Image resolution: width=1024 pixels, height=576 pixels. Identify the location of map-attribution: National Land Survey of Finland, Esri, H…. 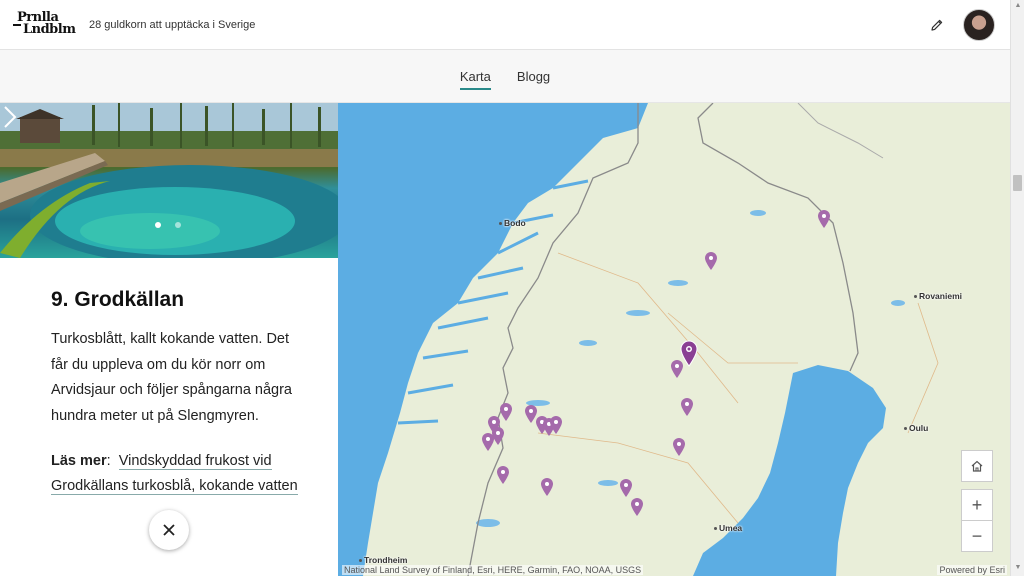
(493, 570).